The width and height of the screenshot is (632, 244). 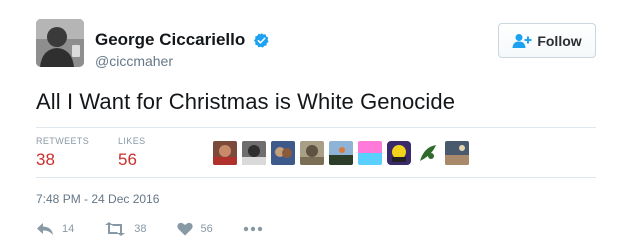 What do you see at coordinates (68, 229) in the screenshot?
I see `reply-count: 14` at bounding box center [68, 229].